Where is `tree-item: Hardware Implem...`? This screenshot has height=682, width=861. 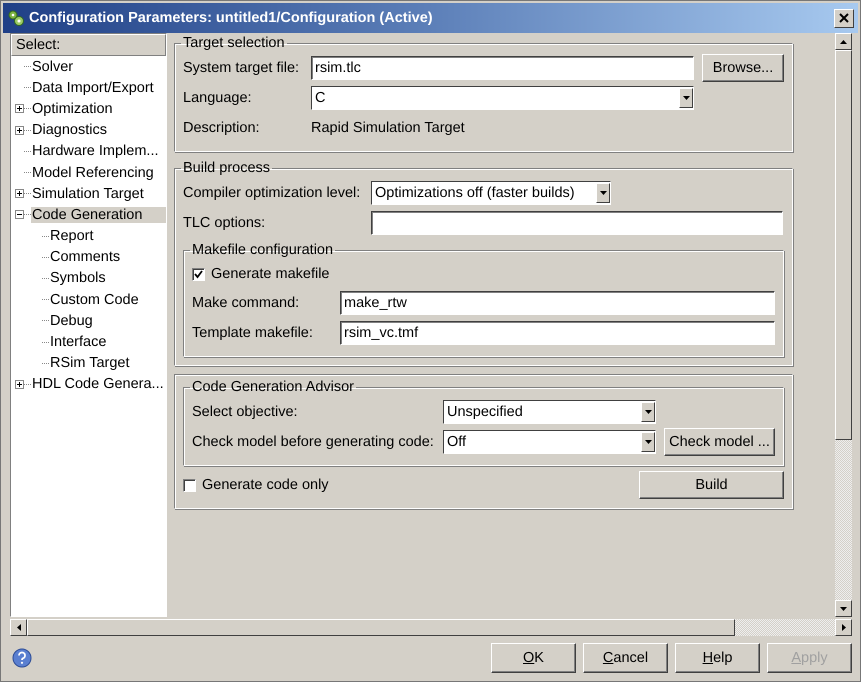 tree-item: Hardware Implem... is located at coordinates (98, 151).